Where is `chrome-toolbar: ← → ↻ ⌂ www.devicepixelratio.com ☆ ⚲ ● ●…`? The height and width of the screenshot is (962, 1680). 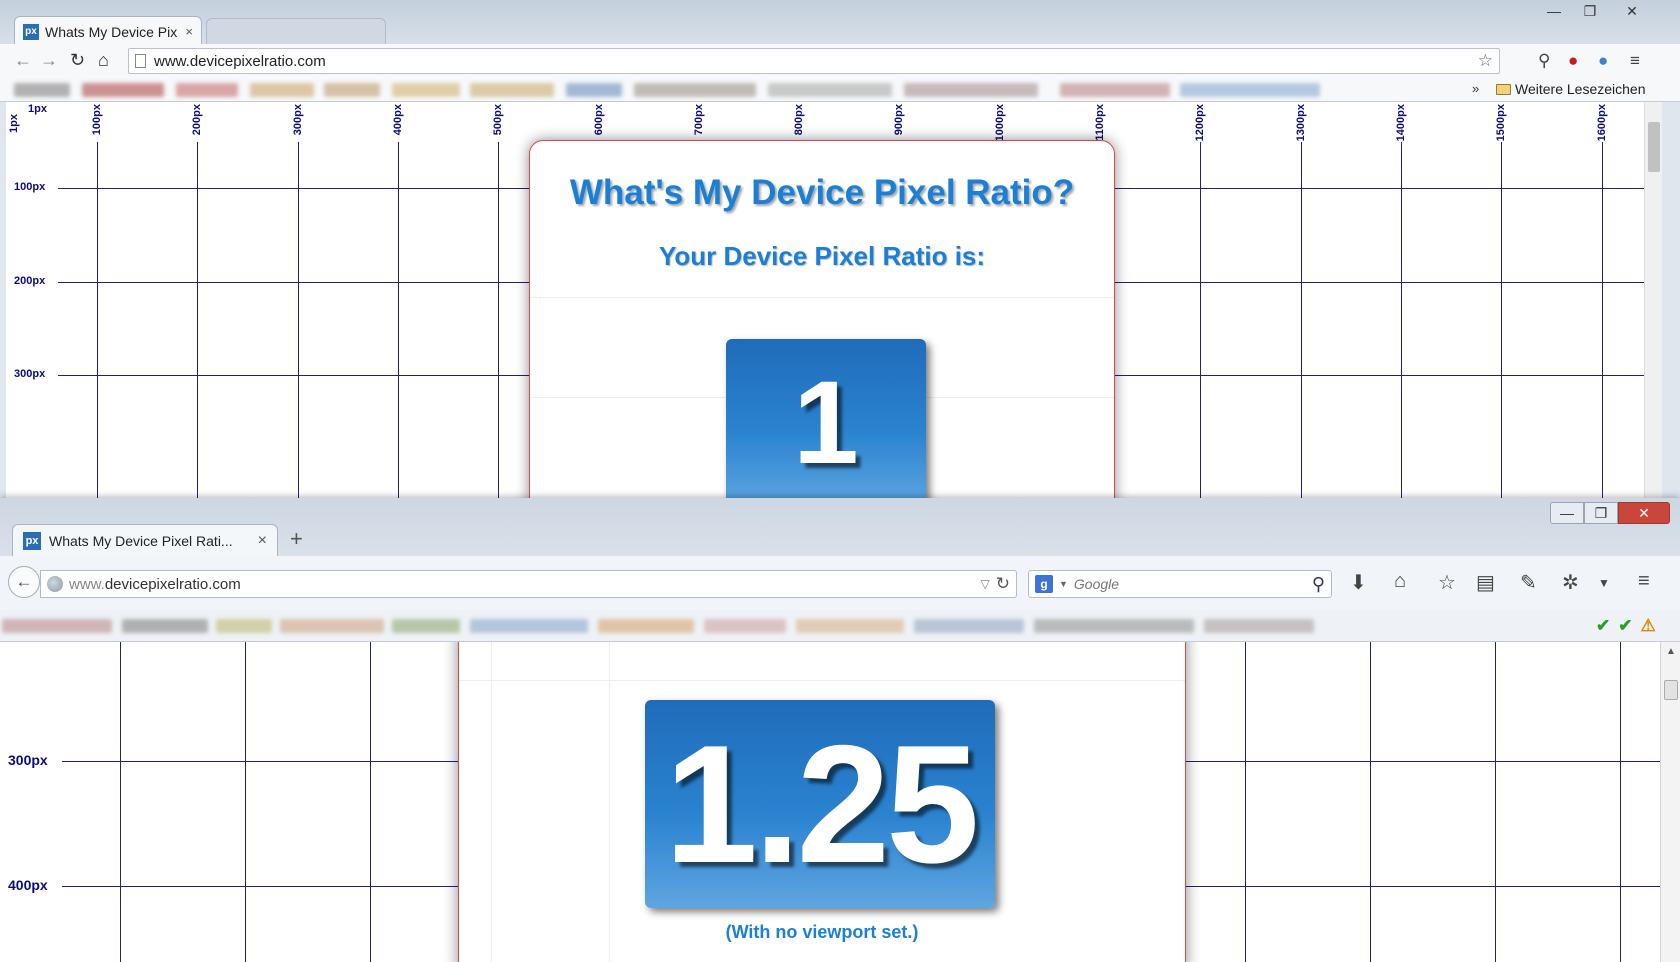
chrome-toolbar: ← → ↻ ⌂ www.devicepixelratio.com ☆ ⚲ ● ●… is located at coordinates (840, 61).